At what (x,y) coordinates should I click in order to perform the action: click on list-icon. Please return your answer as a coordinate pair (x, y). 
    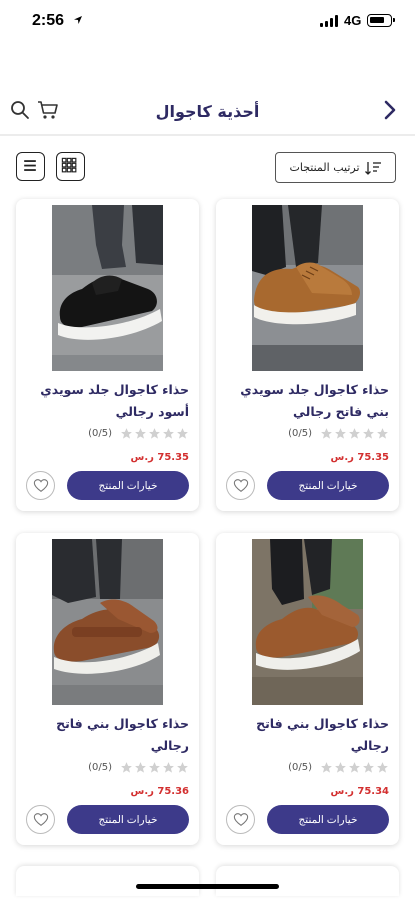
    Looking at the image, I should click on (30, 165).